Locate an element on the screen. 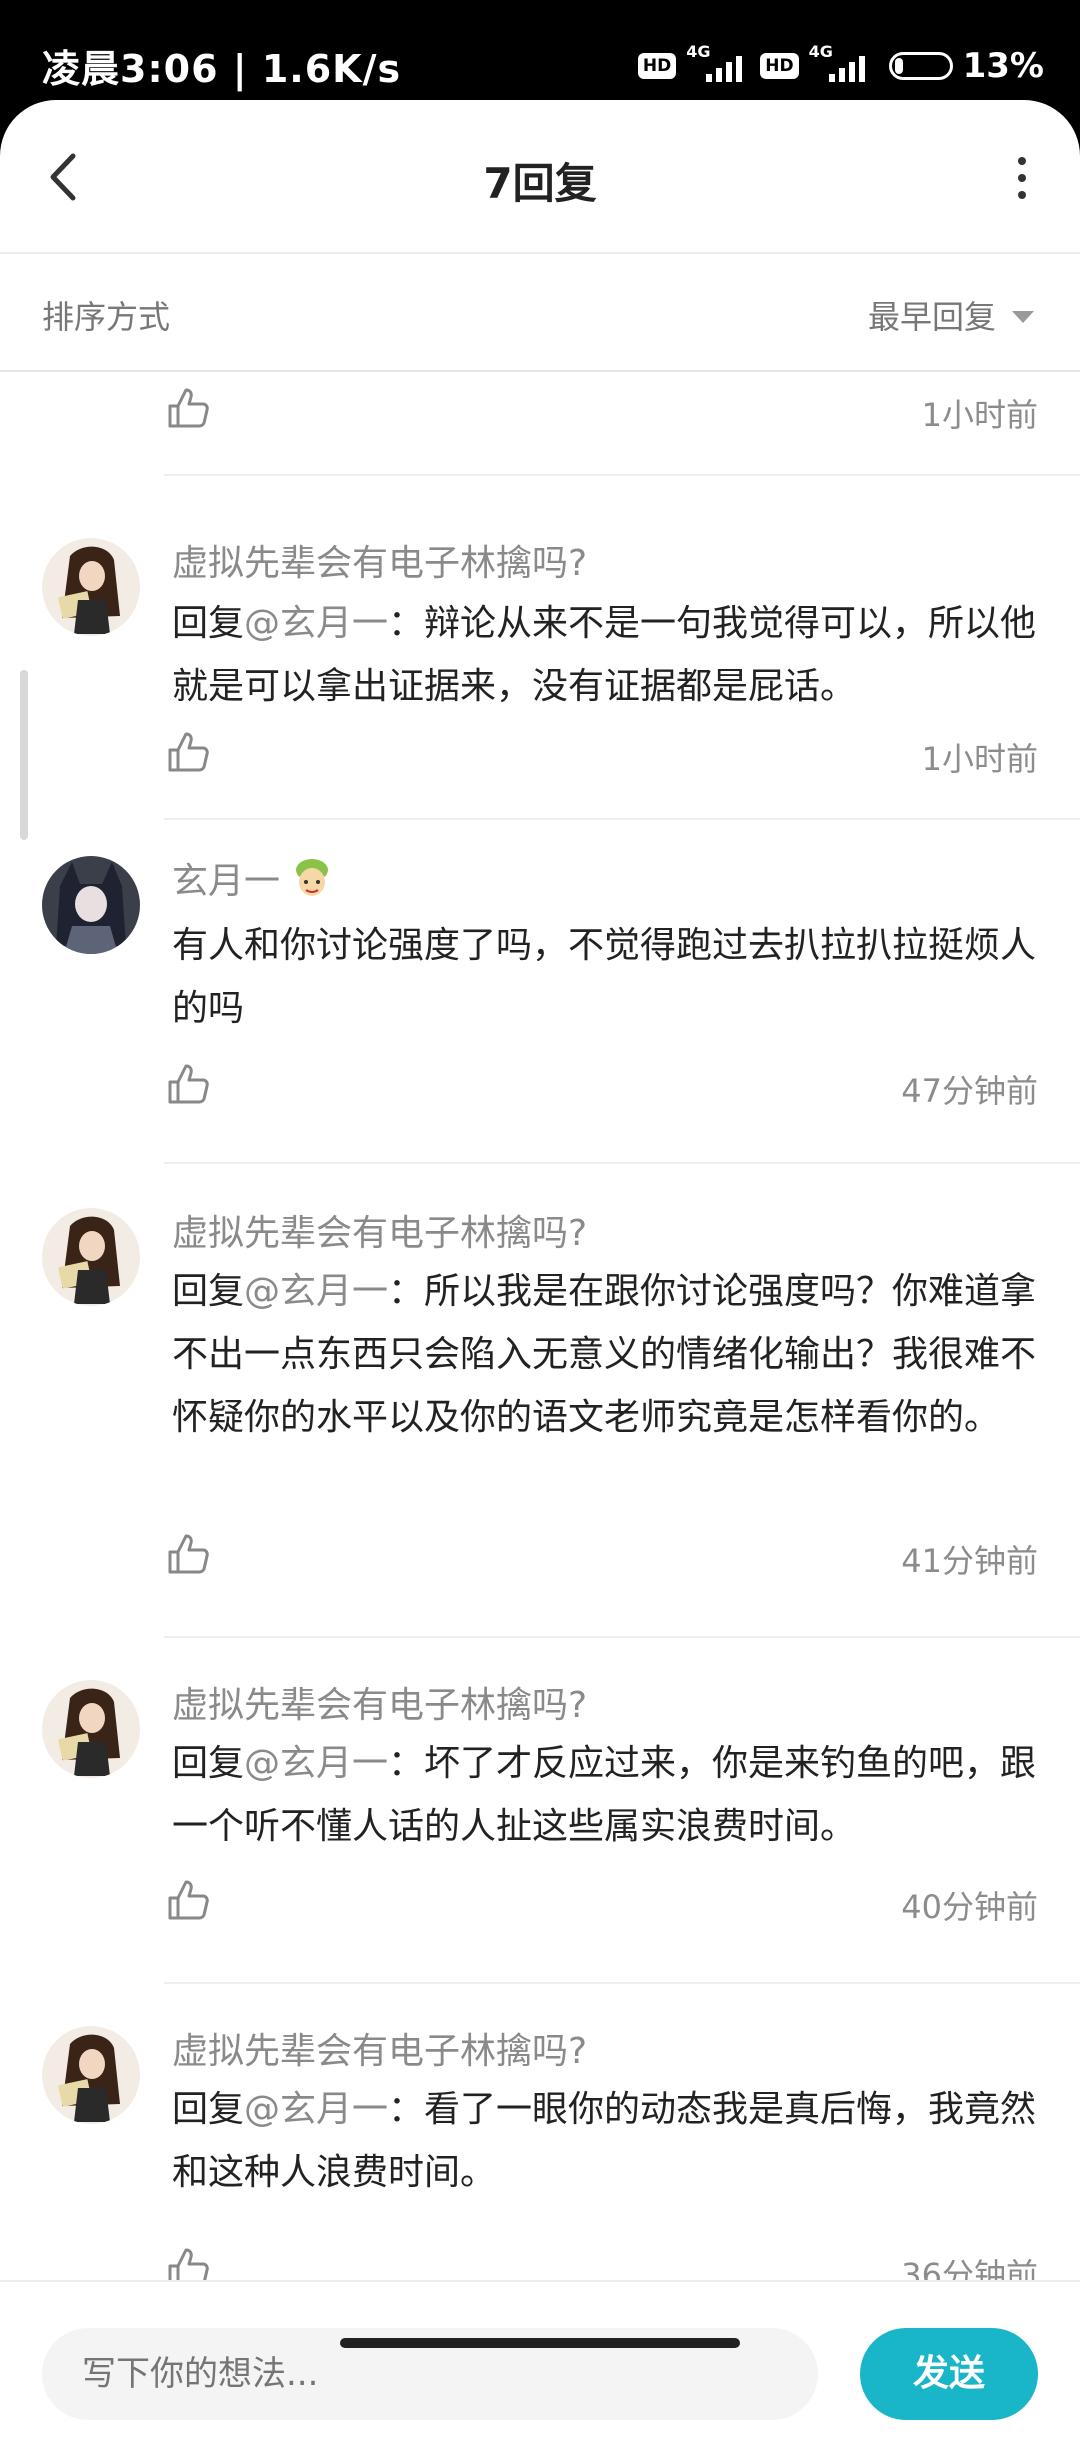 This screenshot has width=1080, height=2460. status-icons: HD 4G HD 4G 13% is located at coordinates (840, 64).